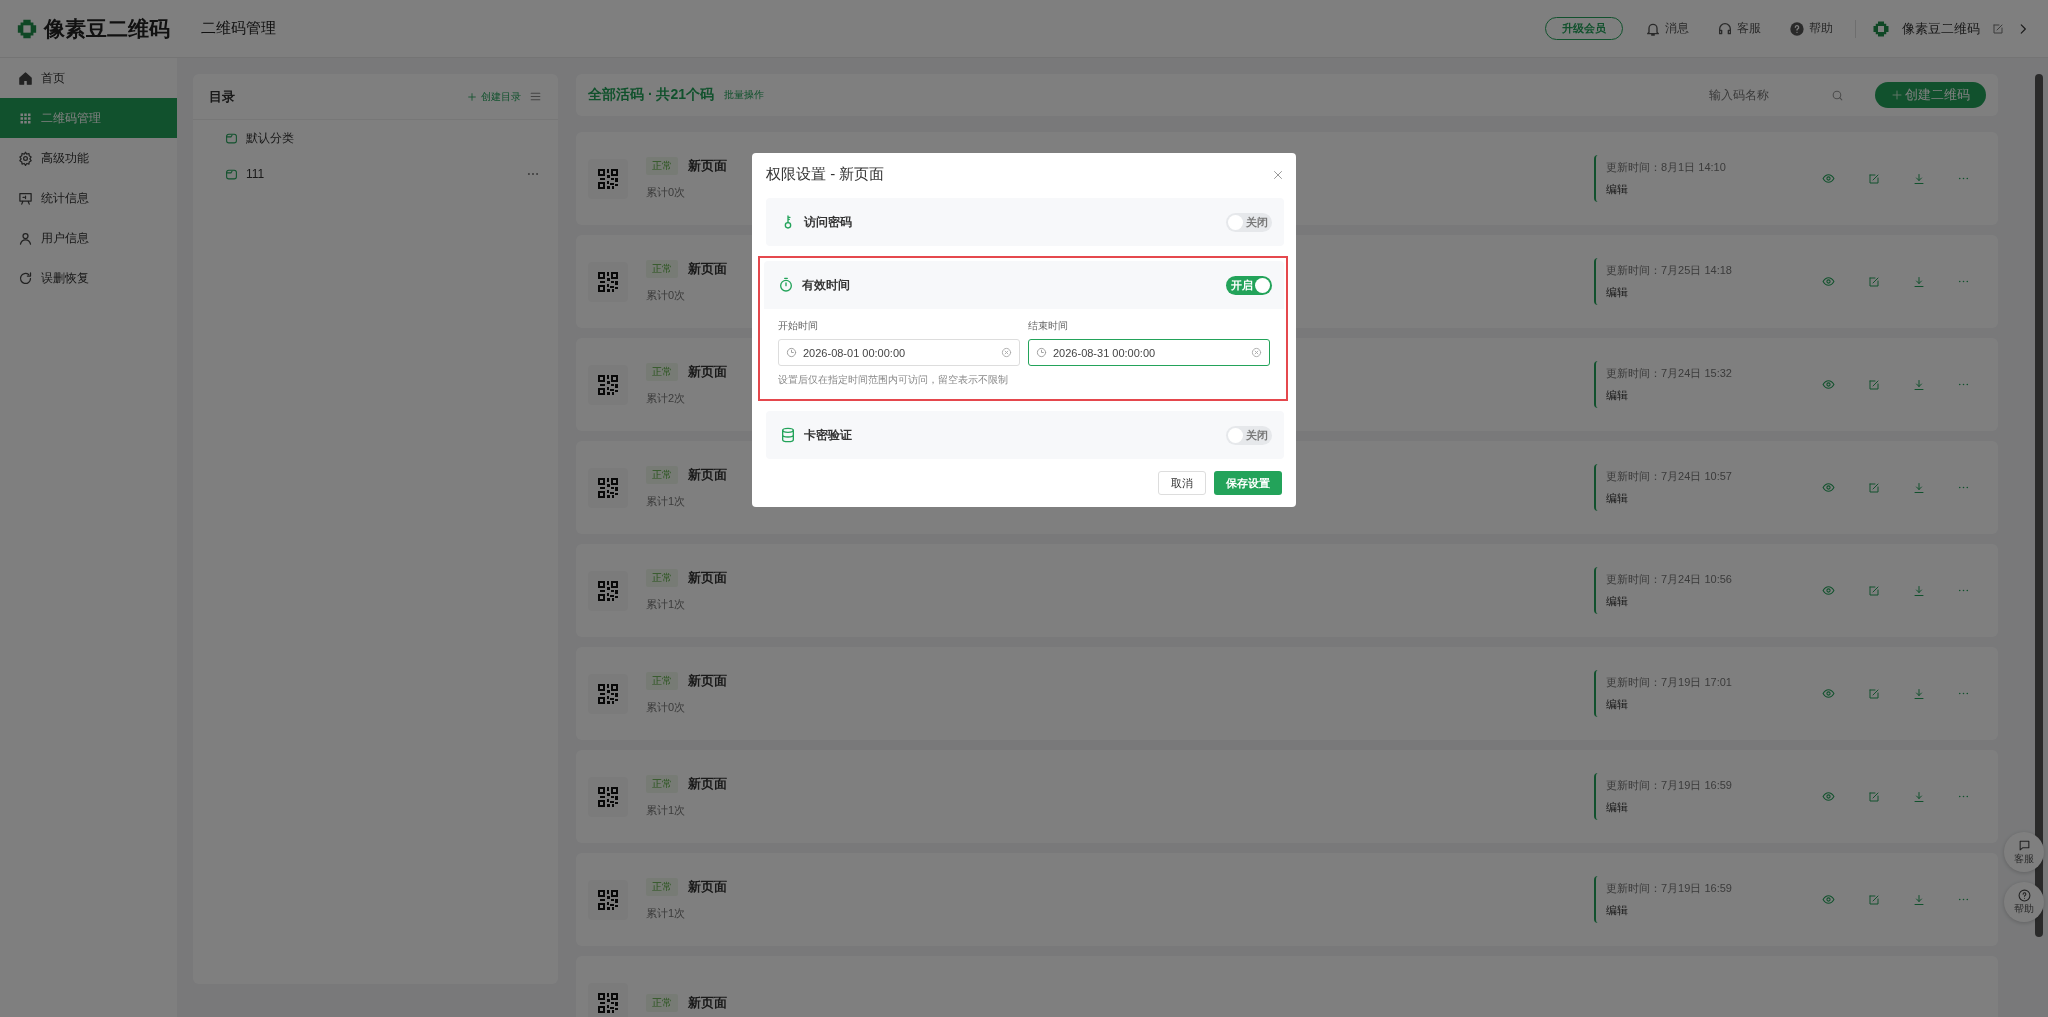 This screenshot has height=1017, width=2048. Describe the element at coordinates (1048, 326) in the screenshot. I see `field-label: 结束时间` at that location.